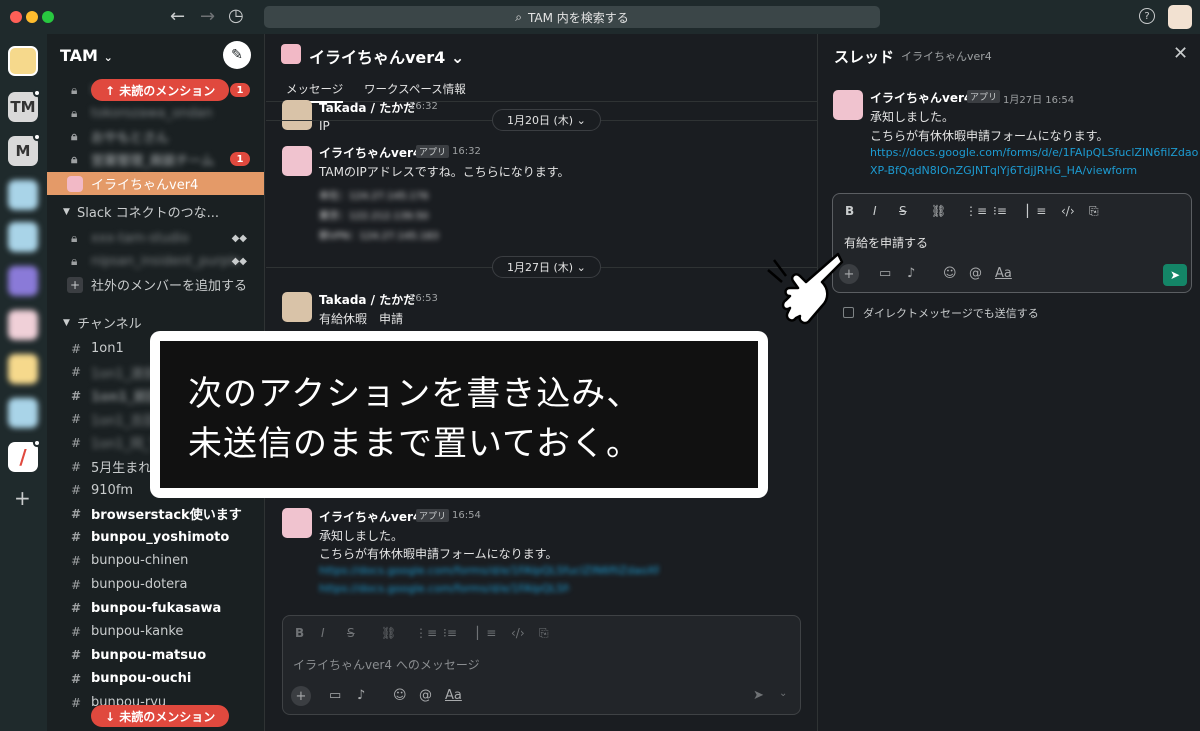  What do you see at coordinates (160, 90) in the screenshot?
I see `unread-mentions-top-button: ↑ 未読のメンション` at bounding box center [160, 90].